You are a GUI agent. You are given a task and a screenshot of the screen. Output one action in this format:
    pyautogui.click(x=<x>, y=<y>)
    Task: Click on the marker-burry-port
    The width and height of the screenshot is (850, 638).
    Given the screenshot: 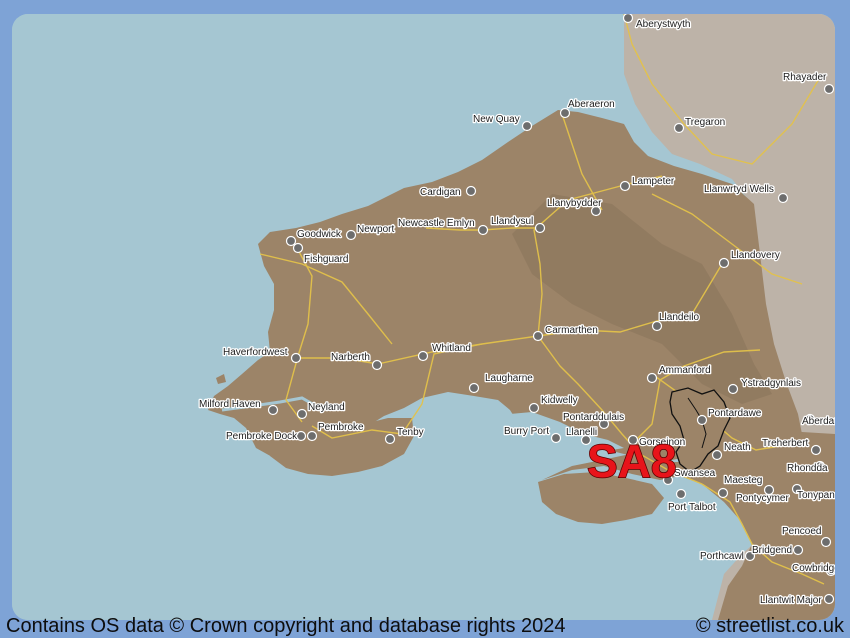 What is the action you would take?
    pyautogui.click(x=556, y=438)
    